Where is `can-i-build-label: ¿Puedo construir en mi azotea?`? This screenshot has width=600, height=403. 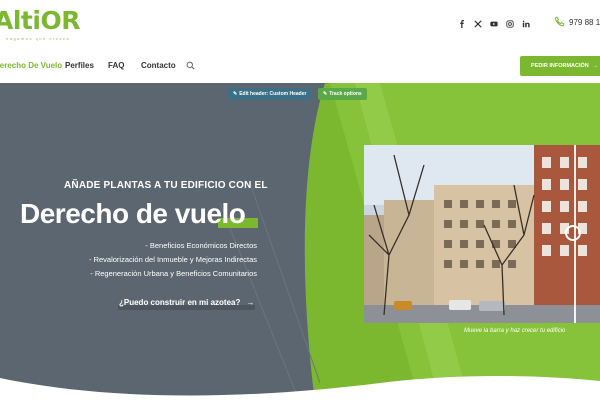 can-i-build-label: ¿Puedo construir en mi azotea? is located at coordinates (180, 302).